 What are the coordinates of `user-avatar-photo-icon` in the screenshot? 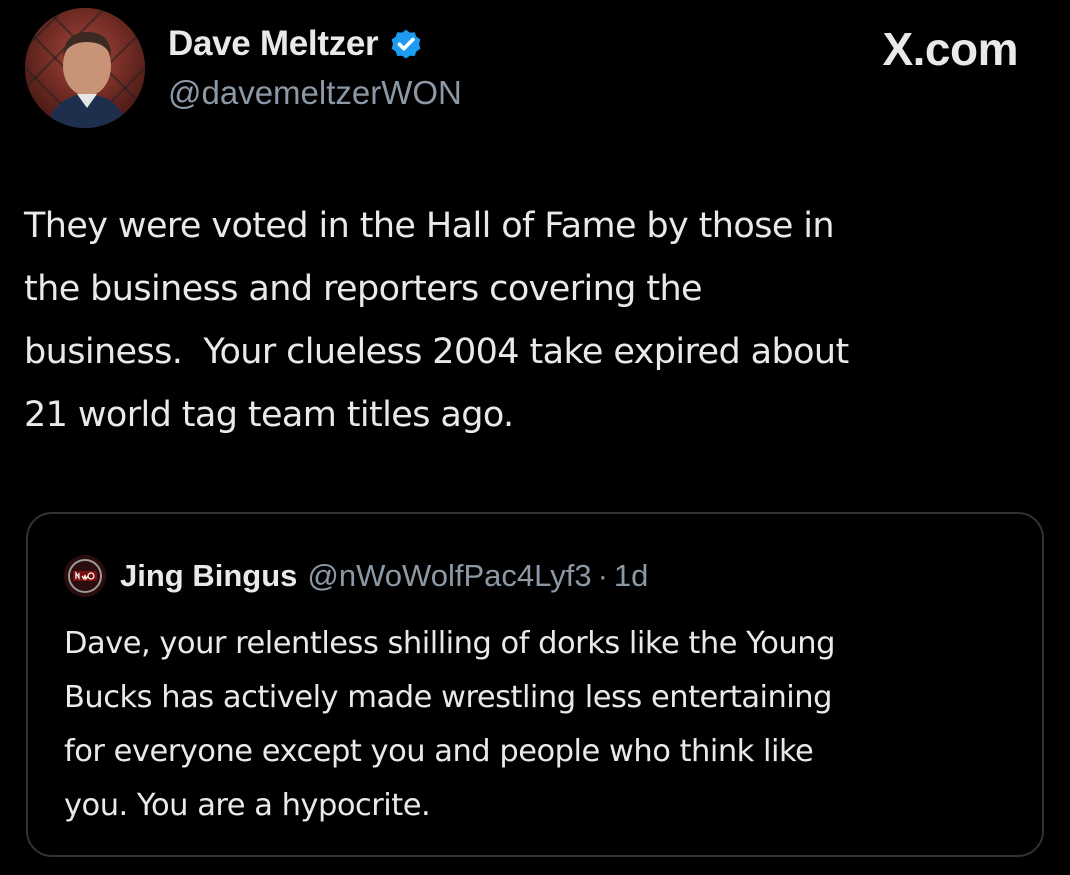 It's located at (85, 68).